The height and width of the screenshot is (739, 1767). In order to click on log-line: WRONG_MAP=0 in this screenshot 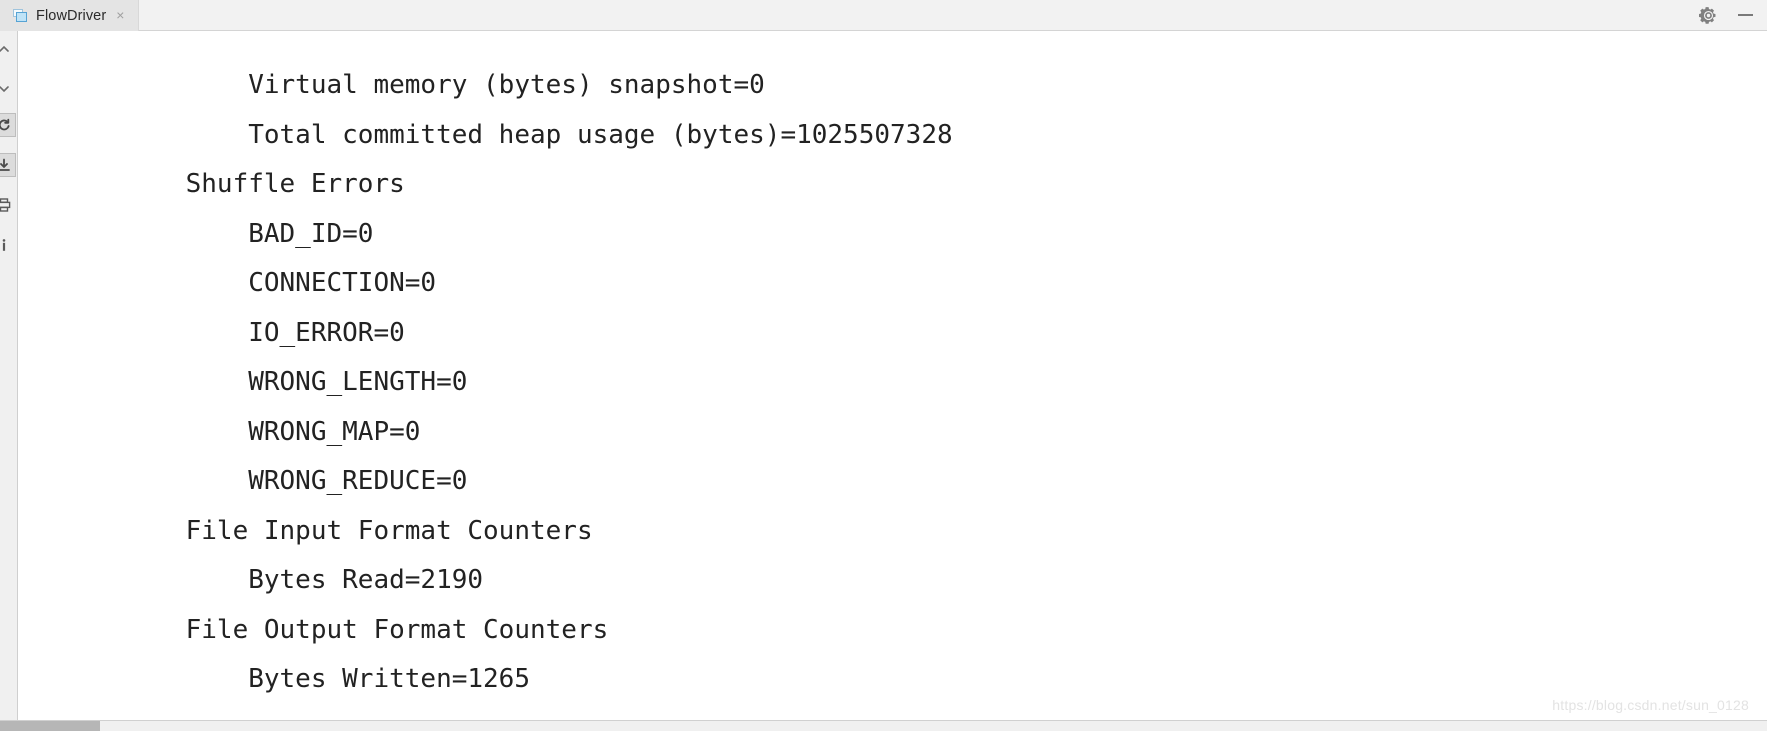, I will do `click(272, 431)`.